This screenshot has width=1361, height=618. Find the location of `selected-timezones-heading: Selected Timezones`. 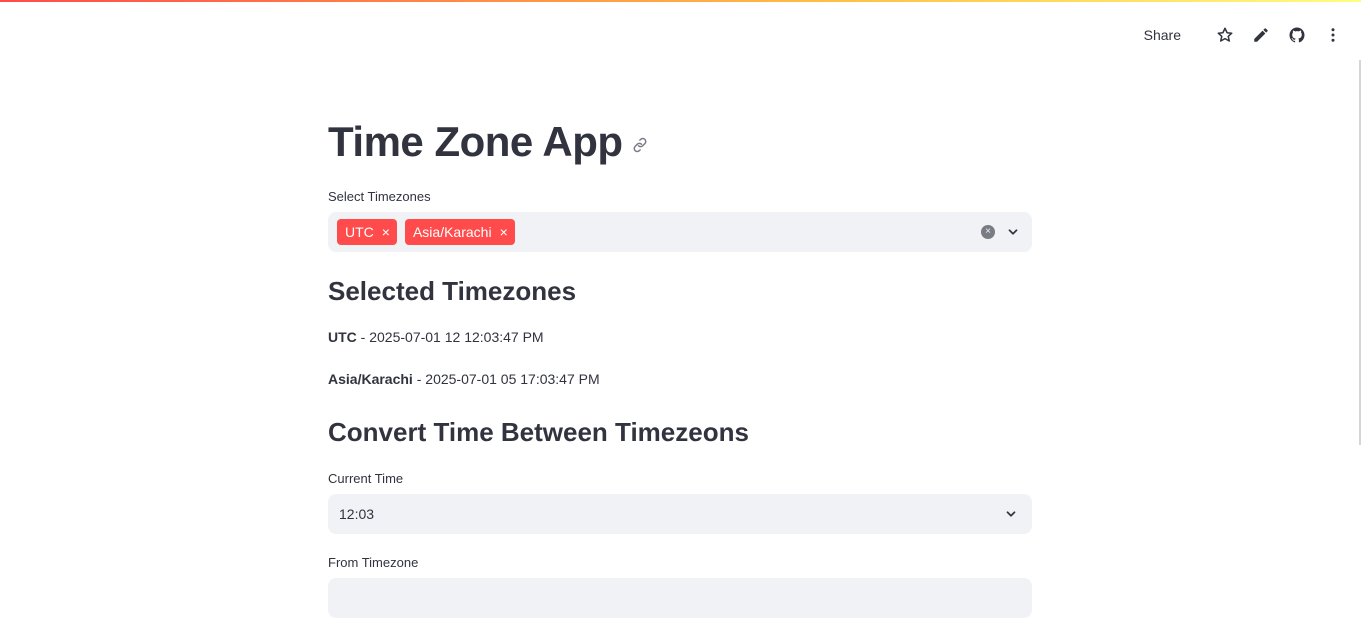

selected-timezones-heading: Selected Timezones is located at coordinates (452, 291).